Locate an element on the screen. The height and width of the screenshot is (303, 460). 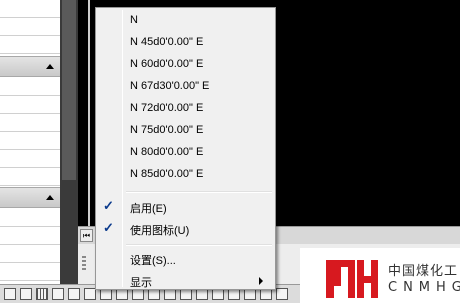
menu-item-label: 启用(E) is located at coordinates (148, 209).